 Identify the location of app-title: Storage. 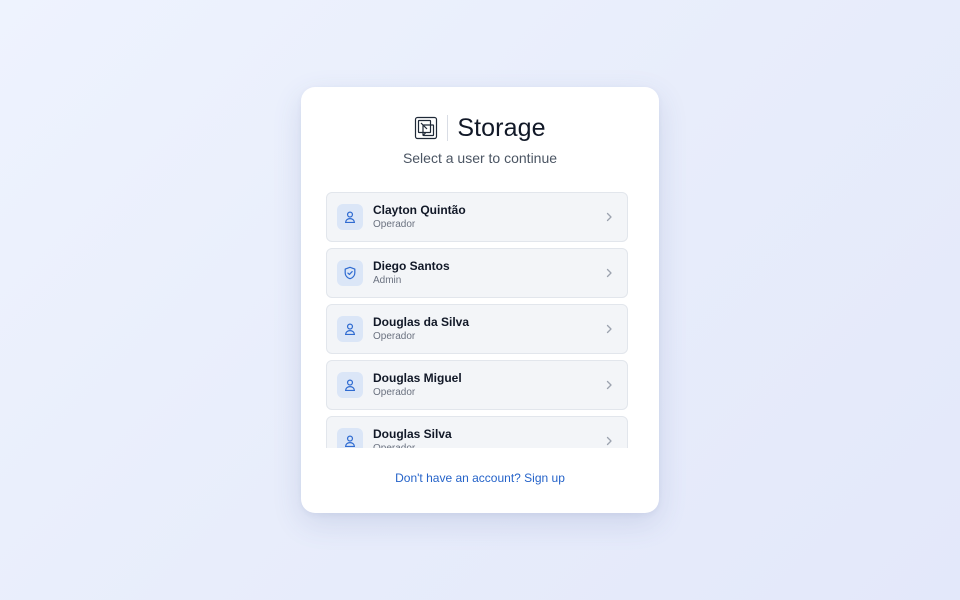
(501, 127).